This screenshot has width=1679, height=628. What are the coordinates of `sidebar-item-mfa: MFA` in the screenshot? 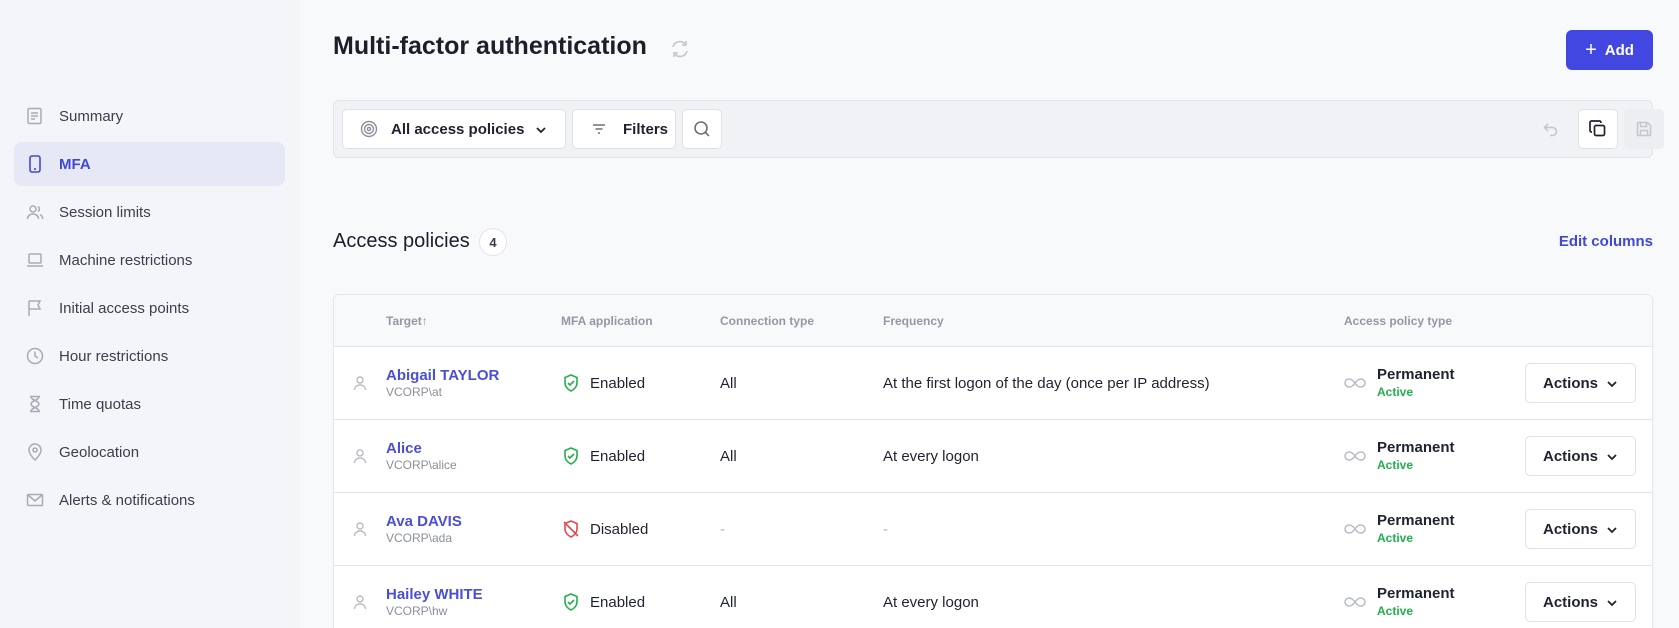 It's located at (149, 164).